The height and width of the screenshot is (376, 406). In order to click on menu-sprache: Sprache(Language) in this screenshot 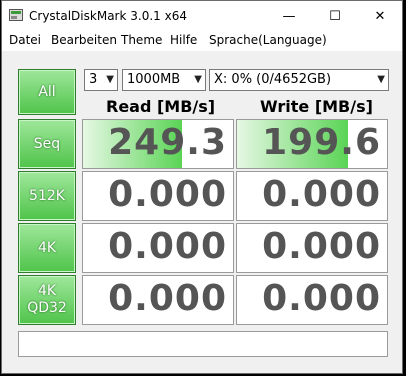, I will do `click(268, 40)`.